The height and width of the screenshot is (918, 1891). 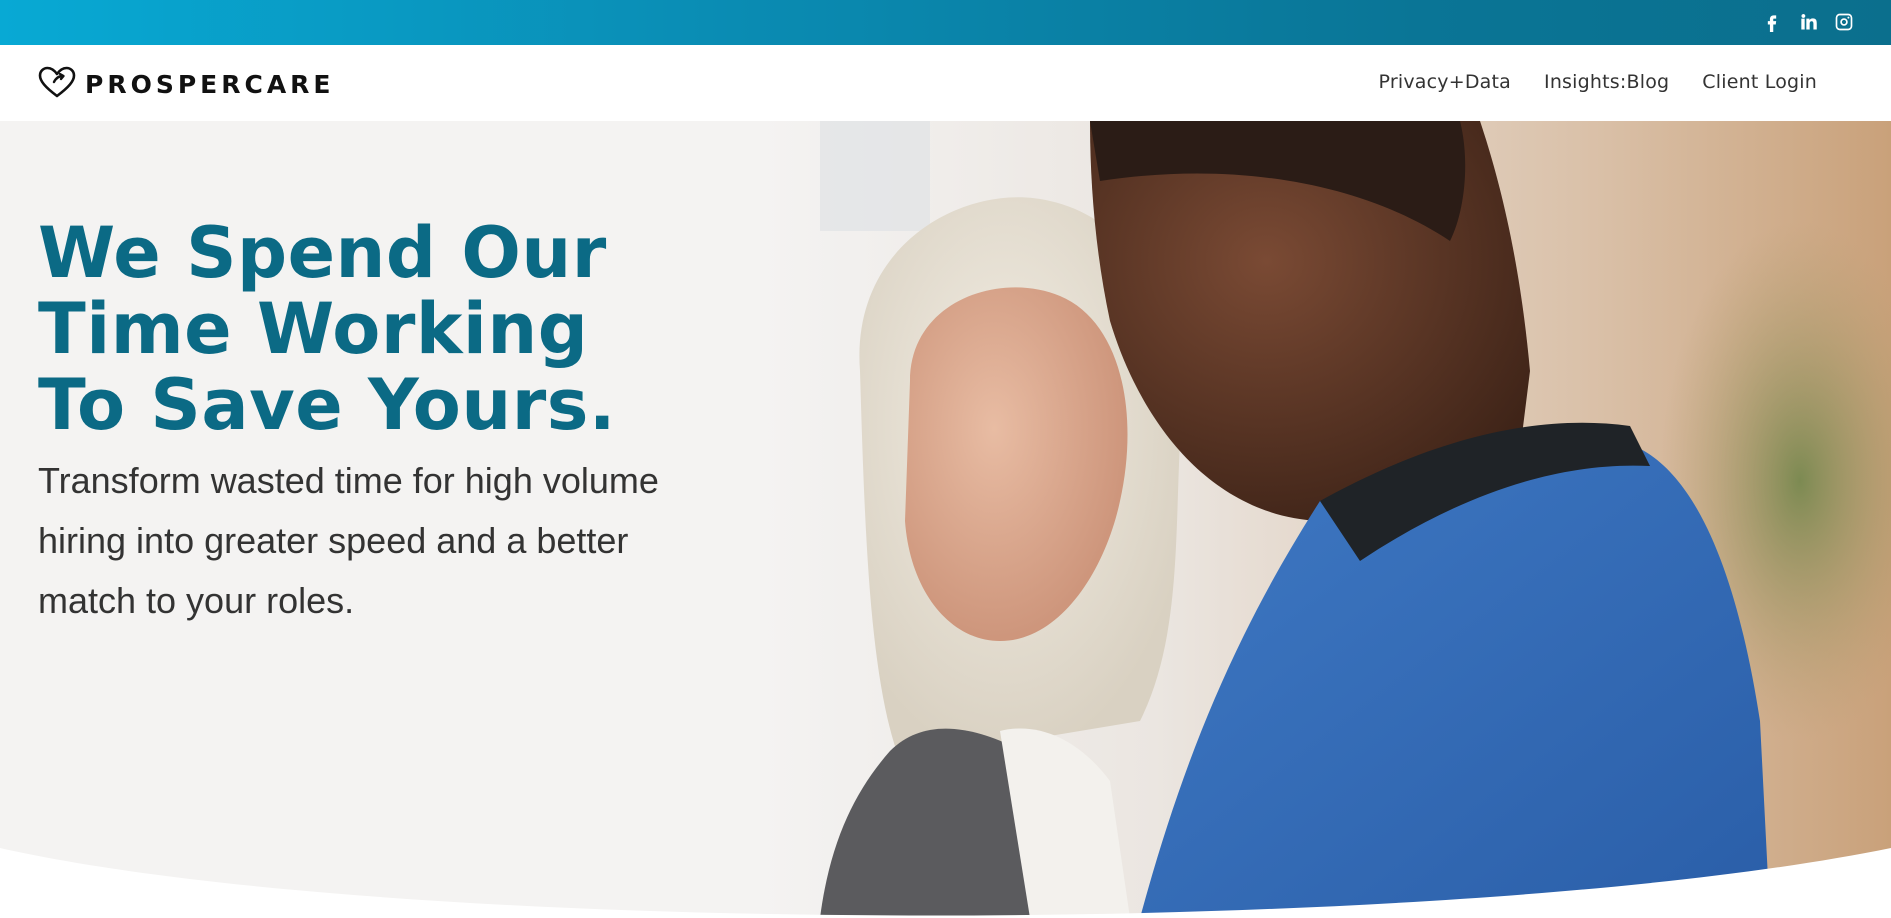 I want to click on nav-item-client-login: Client Login, so click(x=1759, y=82).